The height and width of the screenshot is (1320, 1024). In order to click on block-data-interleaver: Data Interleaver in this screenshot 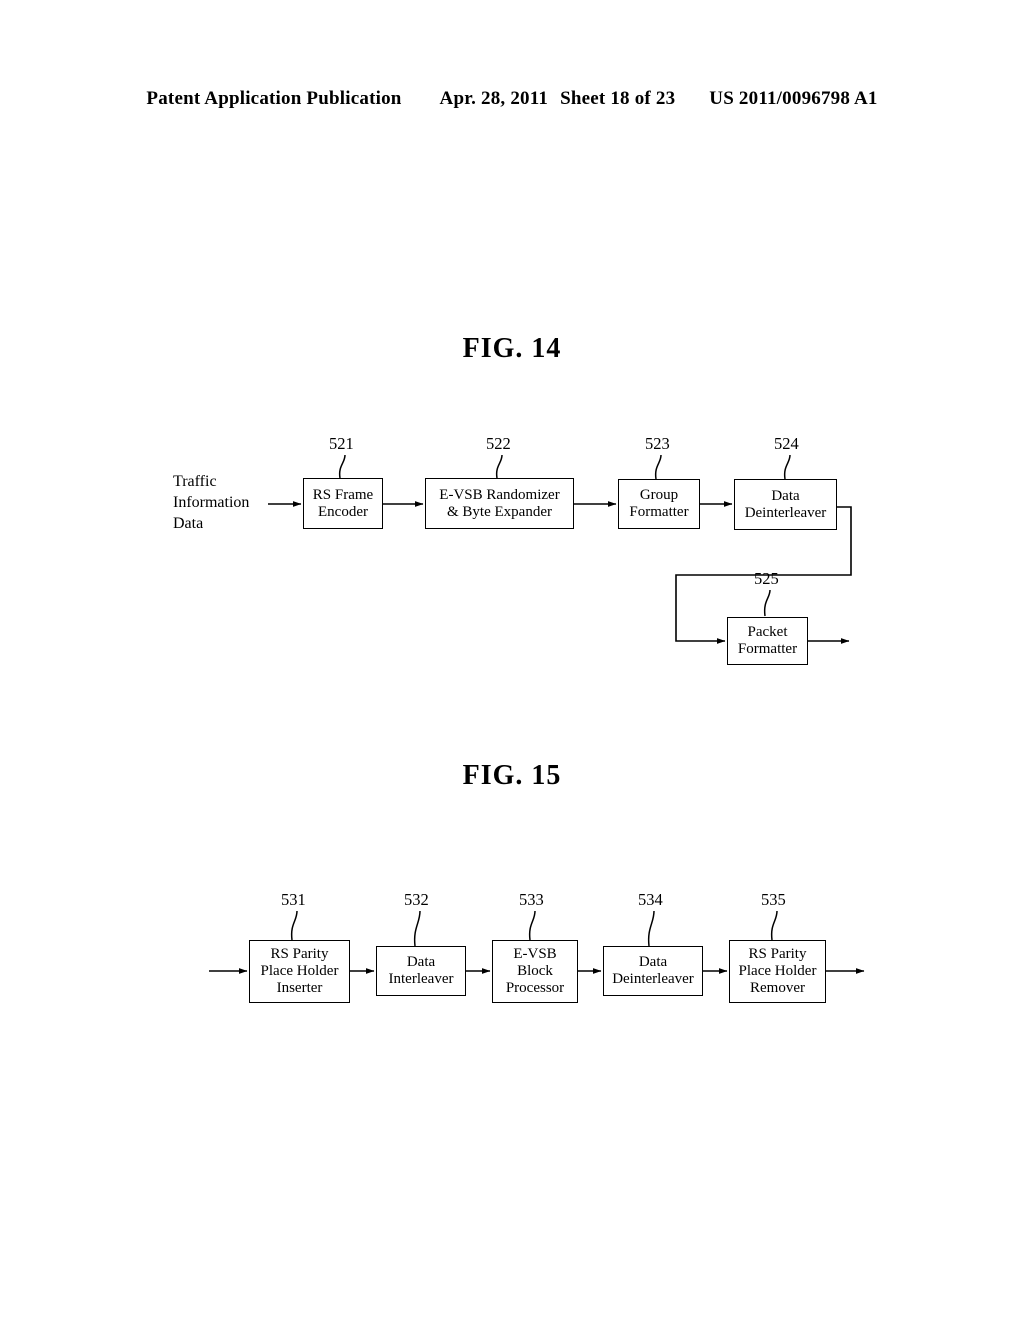, I will do `click(421, 971)`.